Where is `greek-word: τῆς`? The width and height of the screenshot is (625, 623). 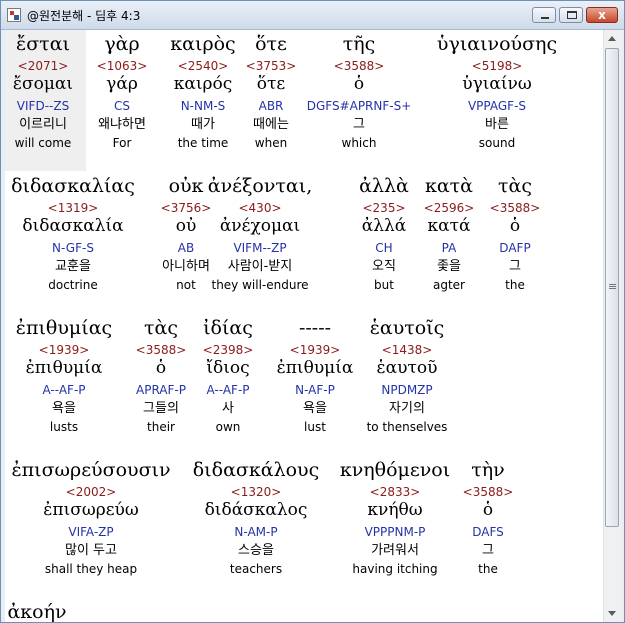
greek-word: τῆς is located at coordinates (359, 44).